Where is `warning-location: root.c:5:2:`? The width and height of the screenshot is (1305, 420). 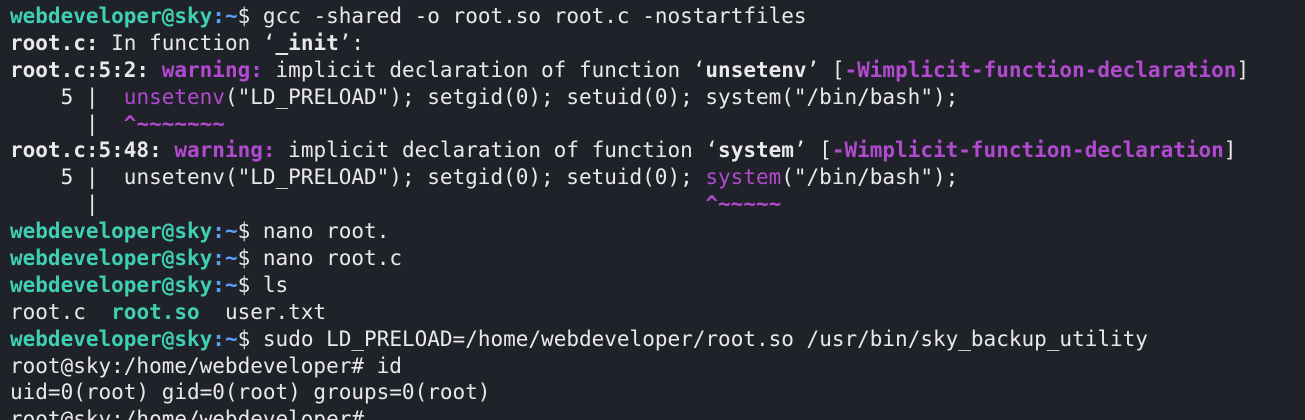 warning-location: root.c:5:2: is located at coordinates (80, 69).